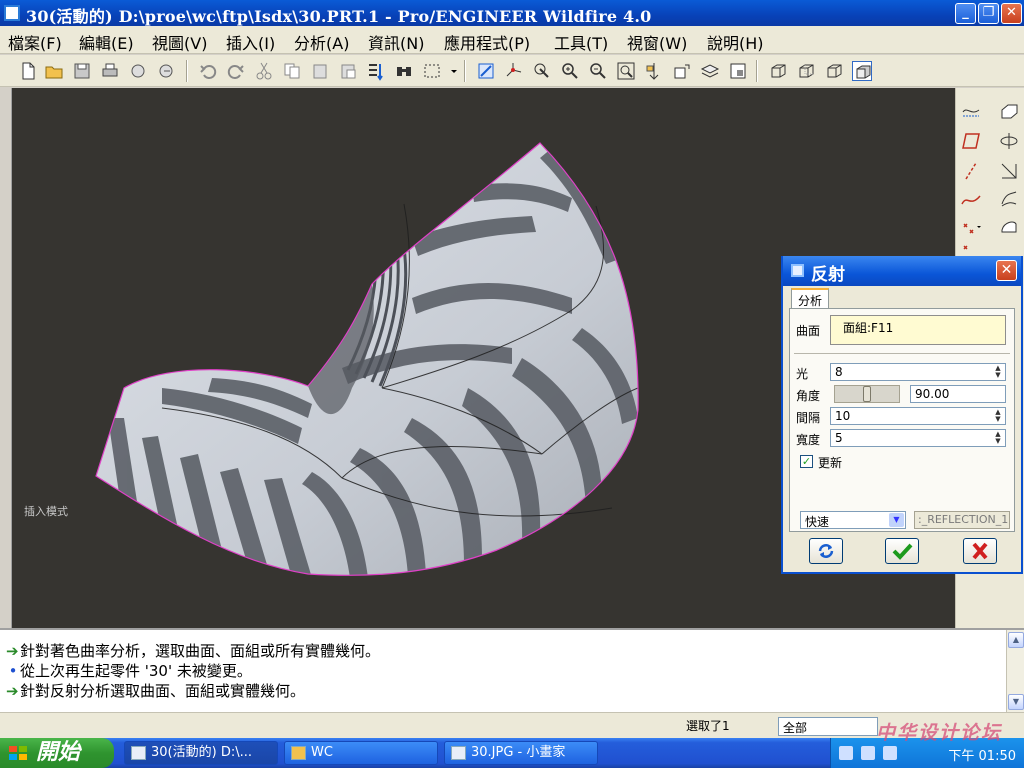 Image resolution: width=1024 pixels, height=768 pixels. I want to click on angle-slider, so click(867, 394).